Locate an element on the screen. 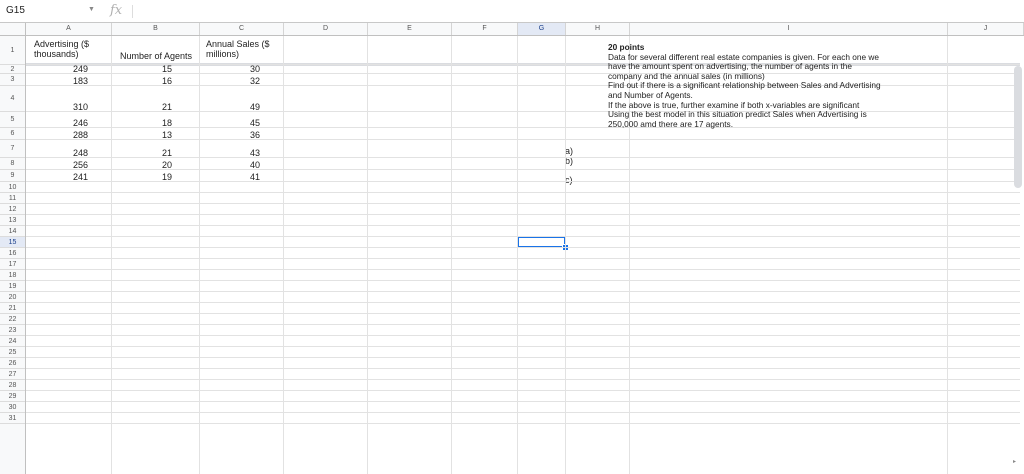 The width and height of the screenshot is (1024, 474). select-all-corner is located at coordinates (13, 29).